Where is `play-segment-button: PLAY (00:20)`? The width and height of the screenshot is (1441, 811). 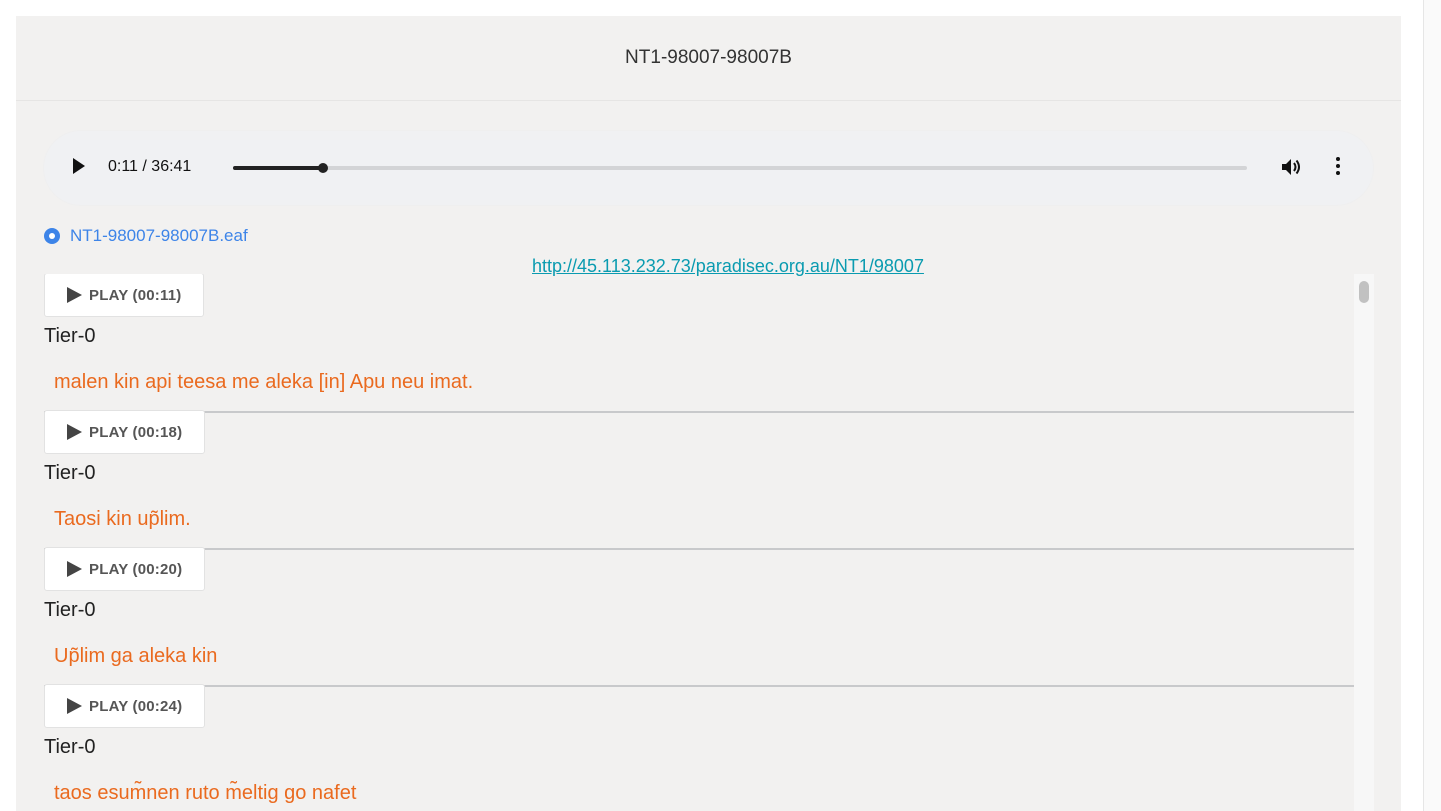
play-segment-button: PLAY (00:20) is located at coordinates (125, 569).